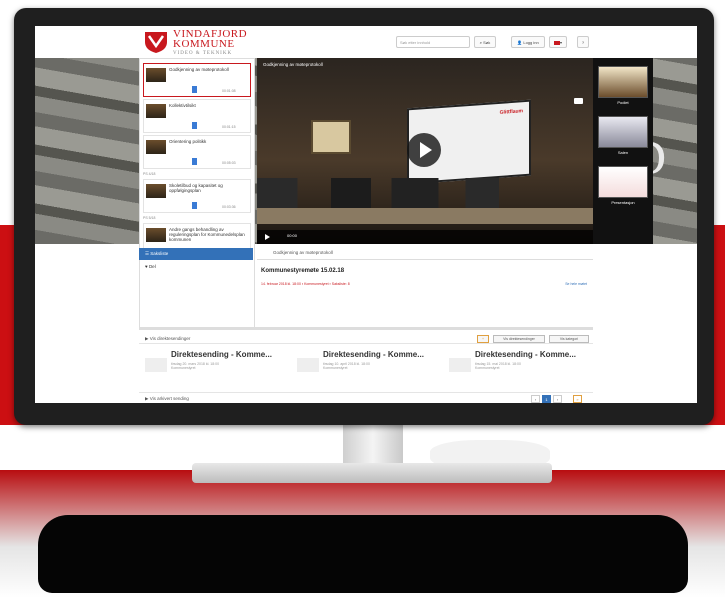  Describe the element at coordinates (366, 397) in the screenshot. I see `archive-header: ▶ Vis arkivert sending ‹ 1 › »` at that location.